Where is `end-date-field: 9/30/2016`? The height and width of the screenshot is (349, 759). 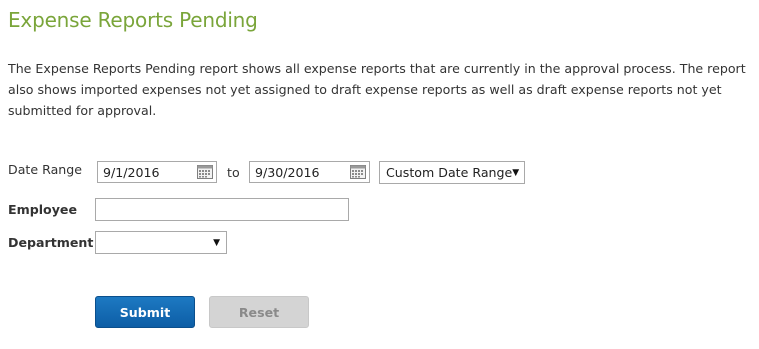
end-date-field: 9/30/2016 is located at coordinates (309, 172).